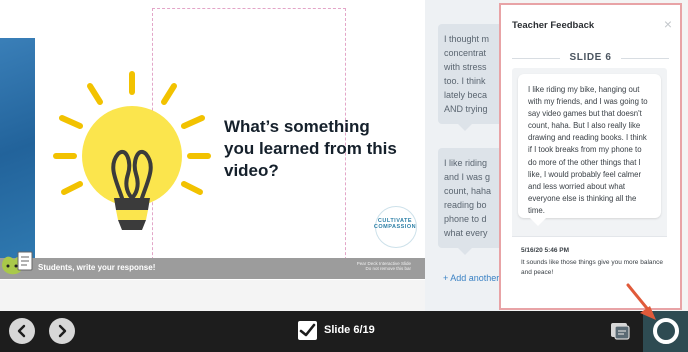 Image resolution: width=688 pixels, height=352 pixels. Describe the element at coordinates (582, 198) in the screenshot. I see `response-line: everyone else is thinking all the` at that location.